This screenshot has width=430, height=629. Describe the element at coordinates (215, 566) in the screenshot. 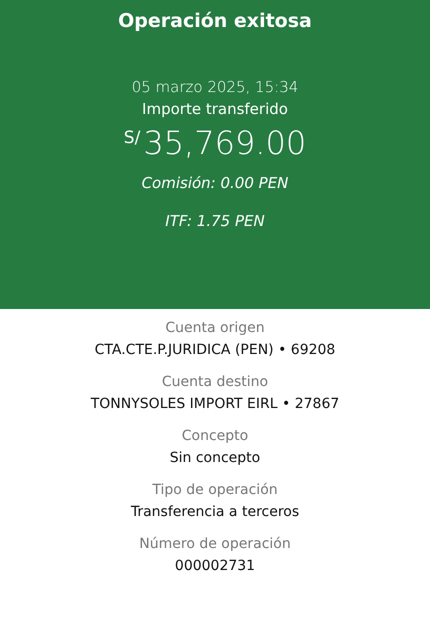

I see `detail-value: 000002731` at that location.